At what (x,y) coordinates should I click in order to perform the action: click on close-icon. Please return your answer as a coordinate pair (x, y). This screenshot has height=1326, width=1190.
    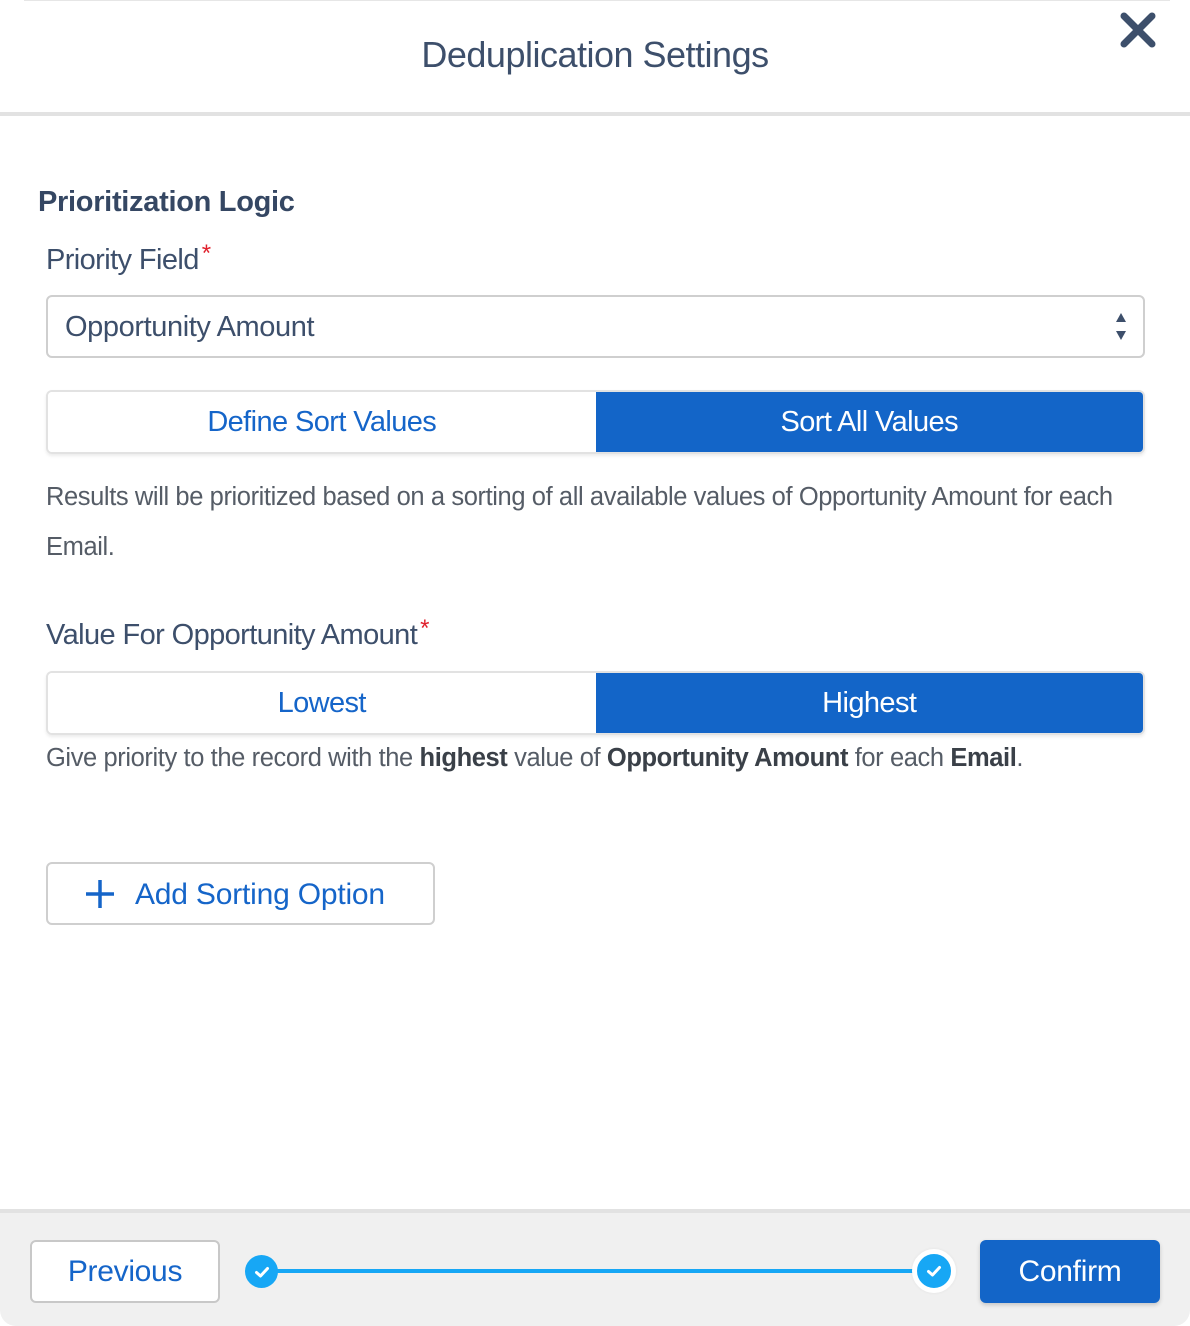
    Looking at the image, I should click on (1138, 30).